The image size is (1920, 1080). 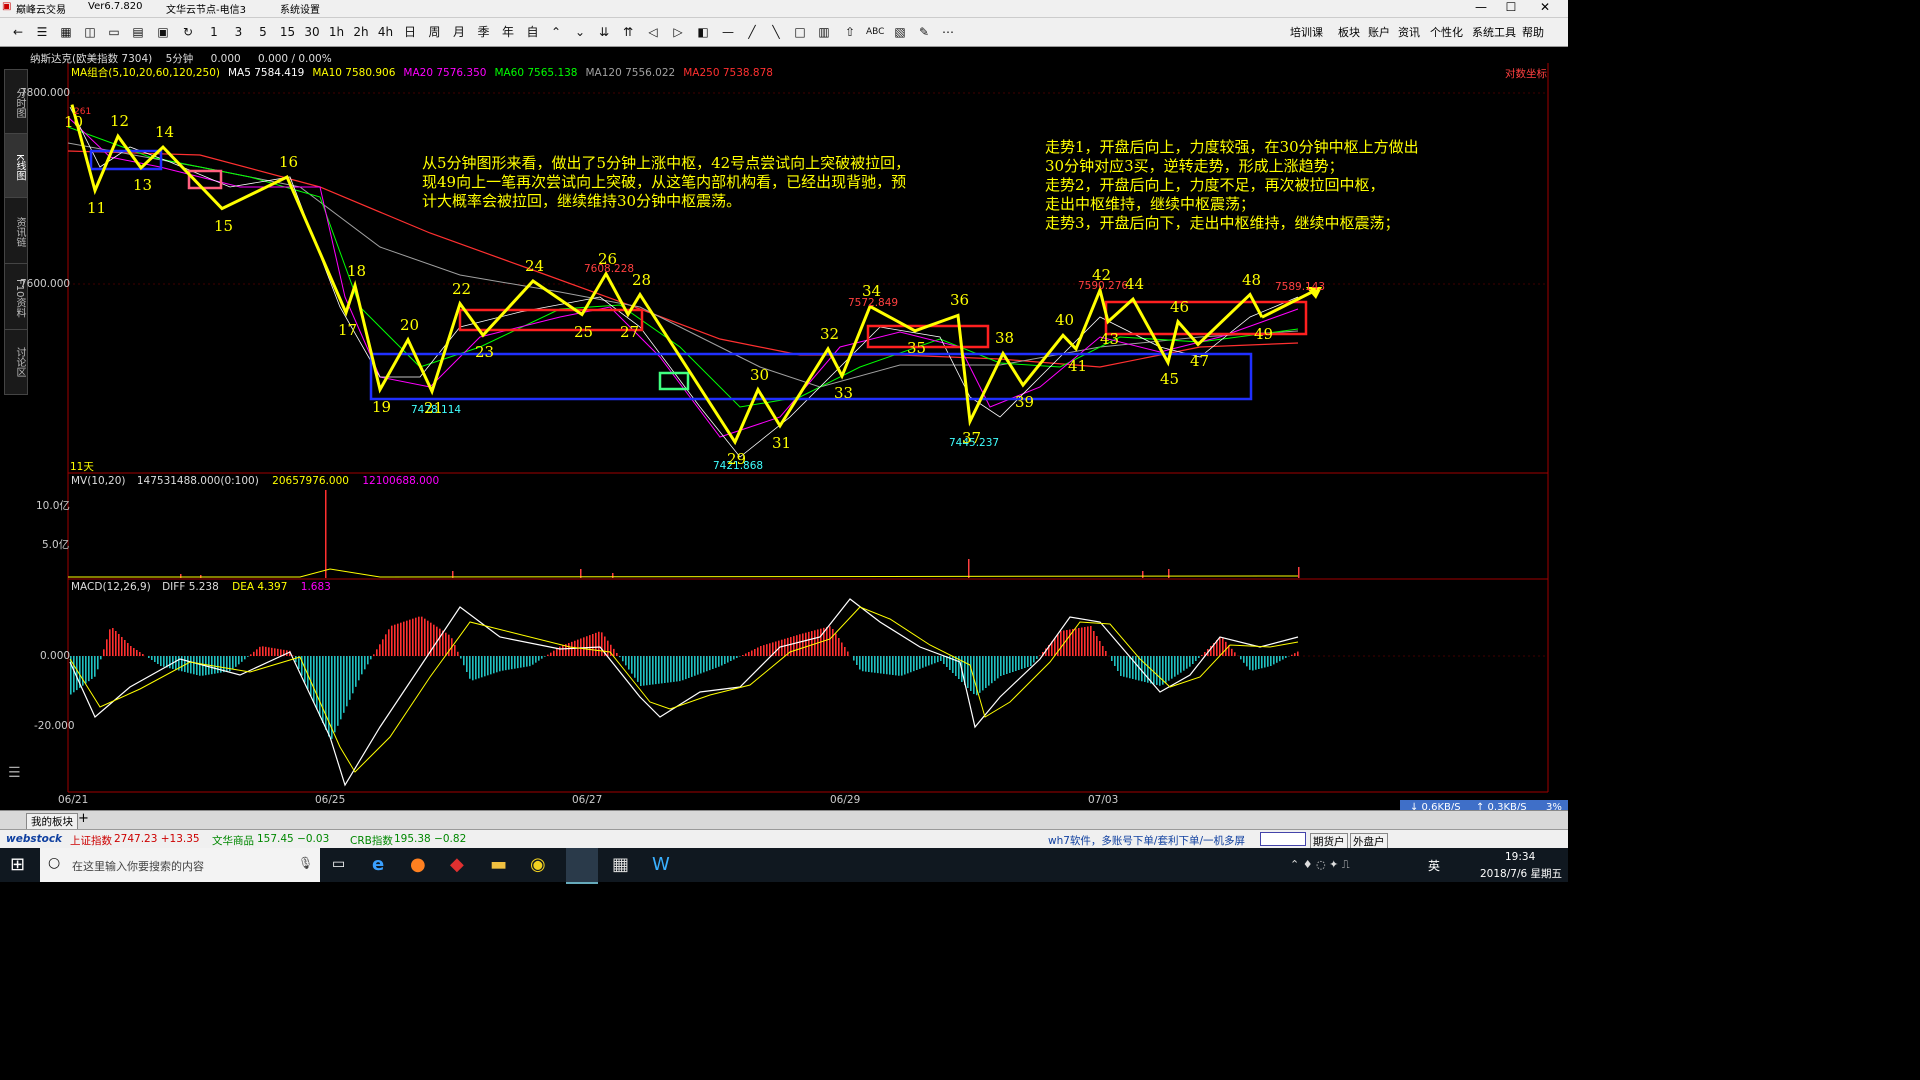 What do you see at coordinates (628, 32) in the screenshot?
I see `double-up-icon: ⇈` at bounding box center [628, 32].